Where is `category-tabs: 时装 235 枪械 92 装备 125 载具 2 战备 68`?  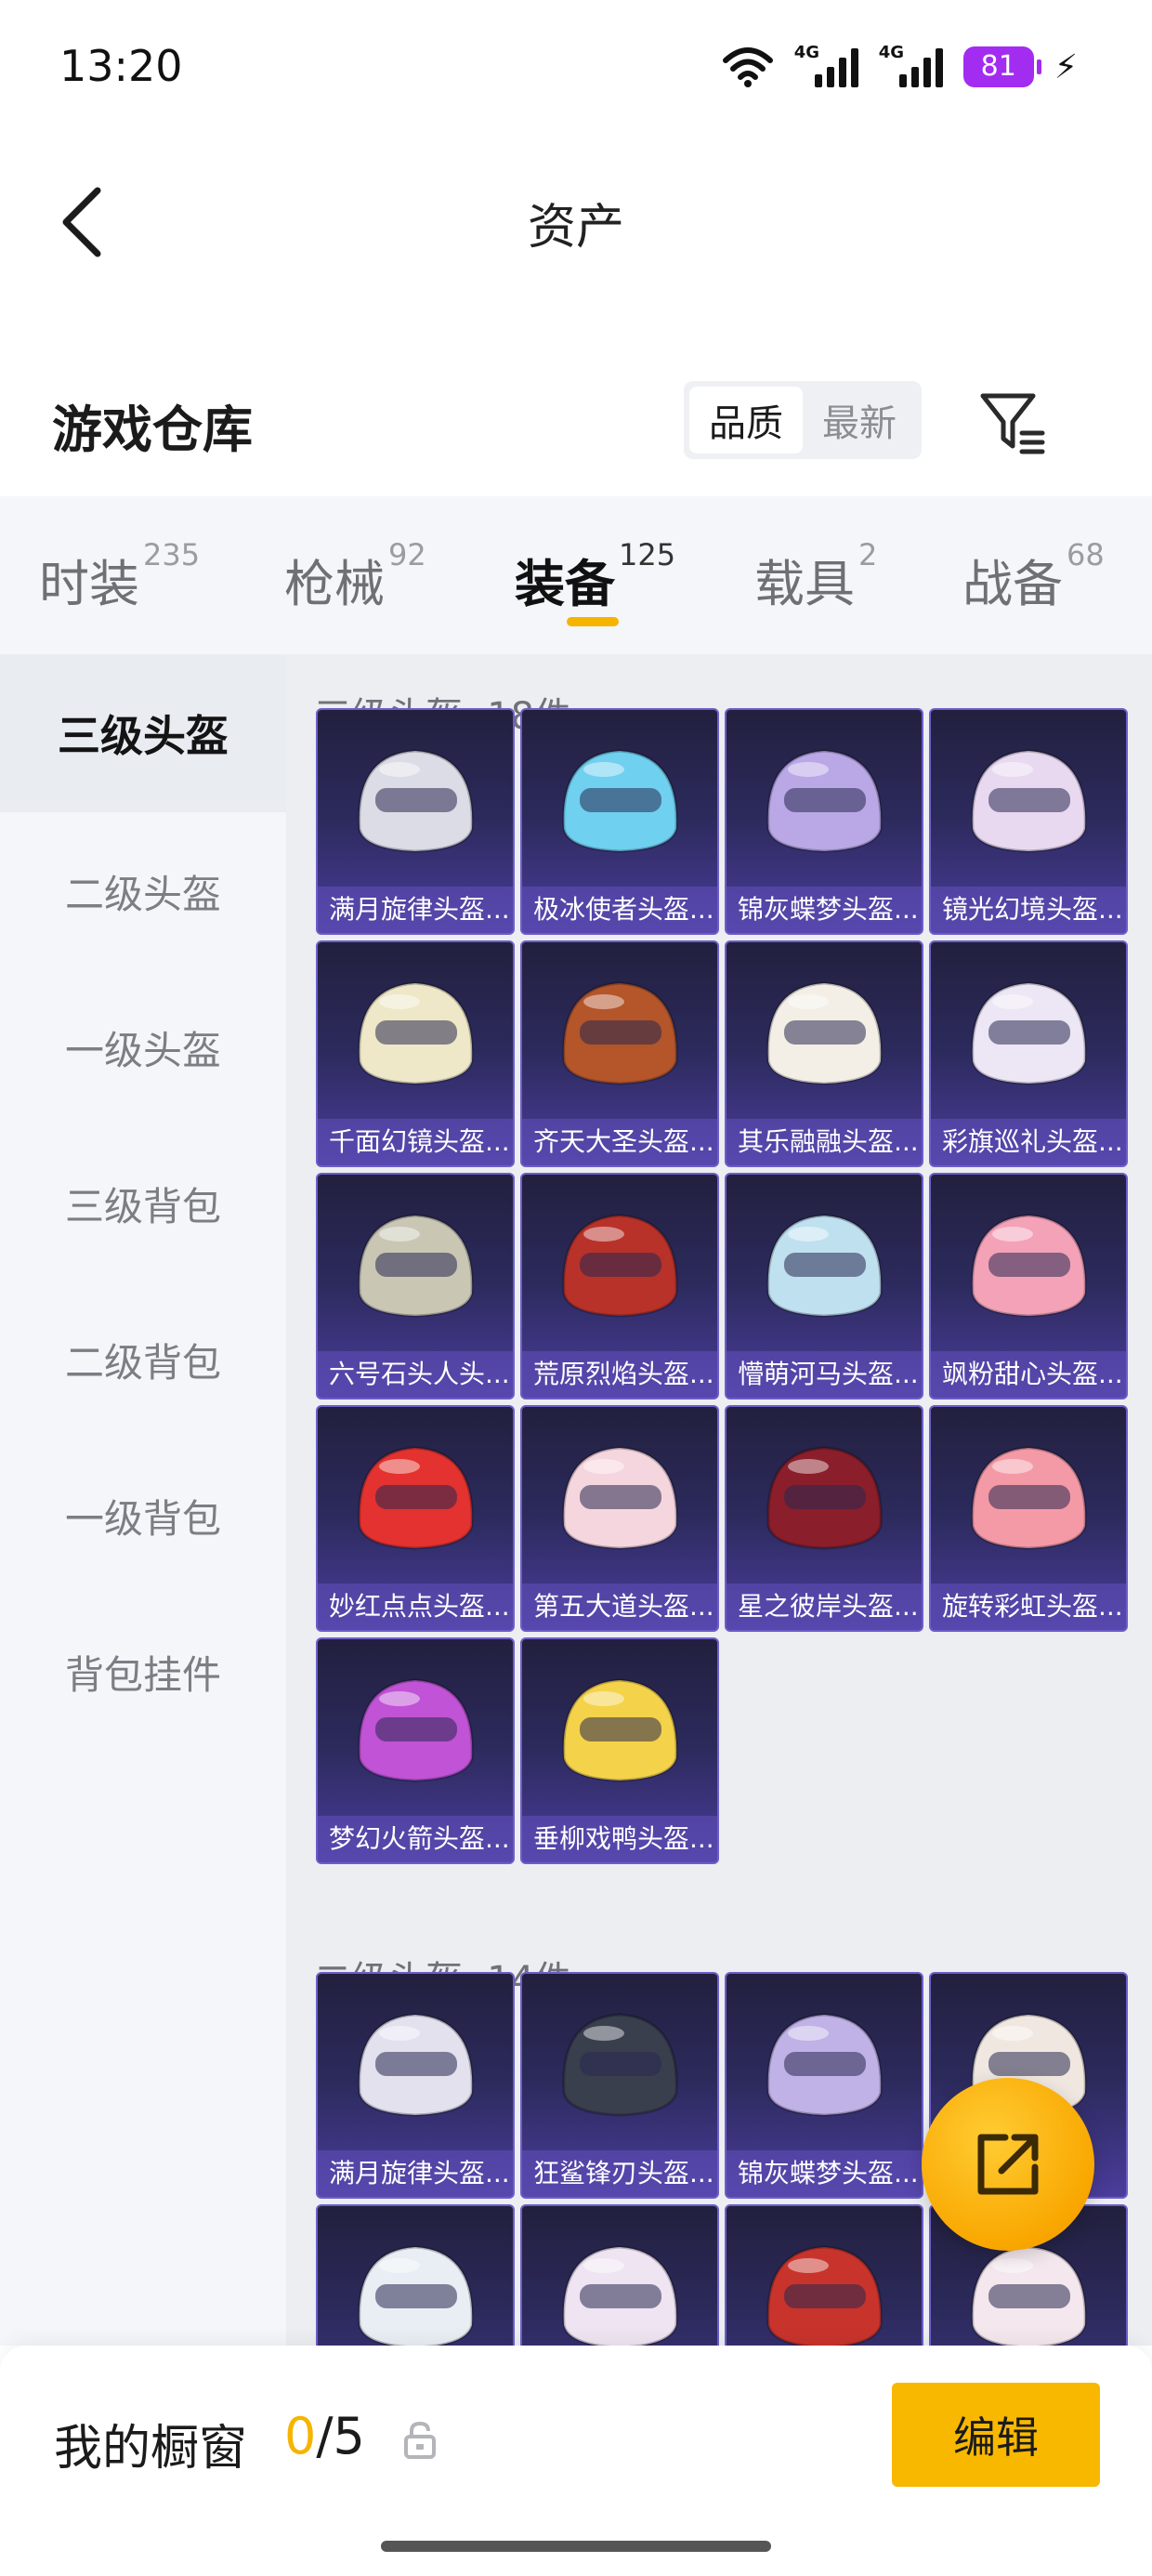
category-tabs: 时装 235 枪械 92 装备 125 载具 2 战备 68 is located at coordinates (576, 575).